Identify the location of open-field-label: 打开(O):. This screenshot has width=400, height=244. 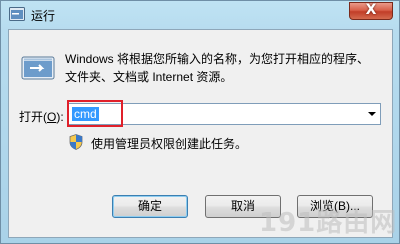
(41, 117).